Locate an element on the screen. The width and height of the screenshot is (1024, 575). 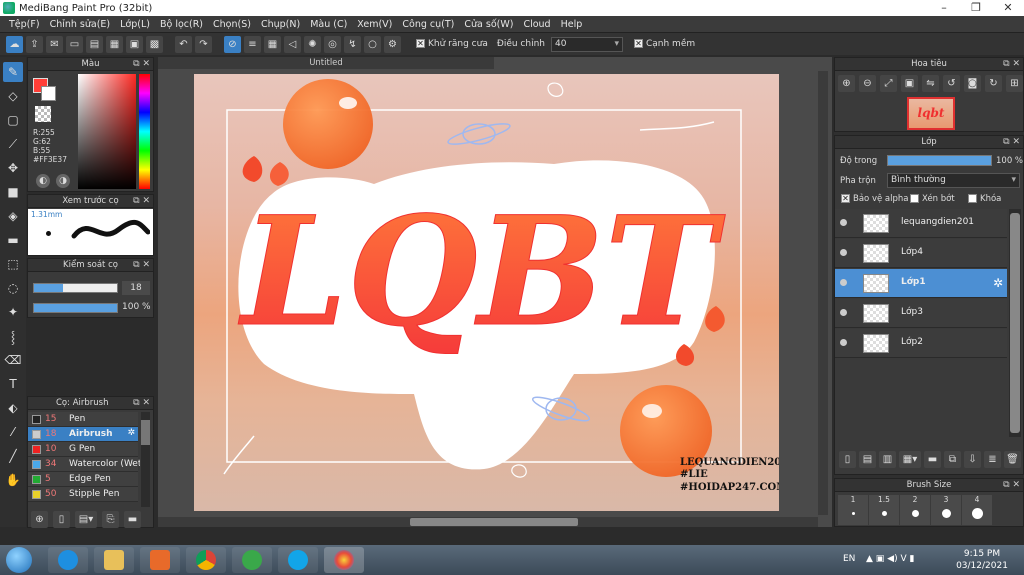
brush-size-preset: 3 is located at coordinates (946, 510).